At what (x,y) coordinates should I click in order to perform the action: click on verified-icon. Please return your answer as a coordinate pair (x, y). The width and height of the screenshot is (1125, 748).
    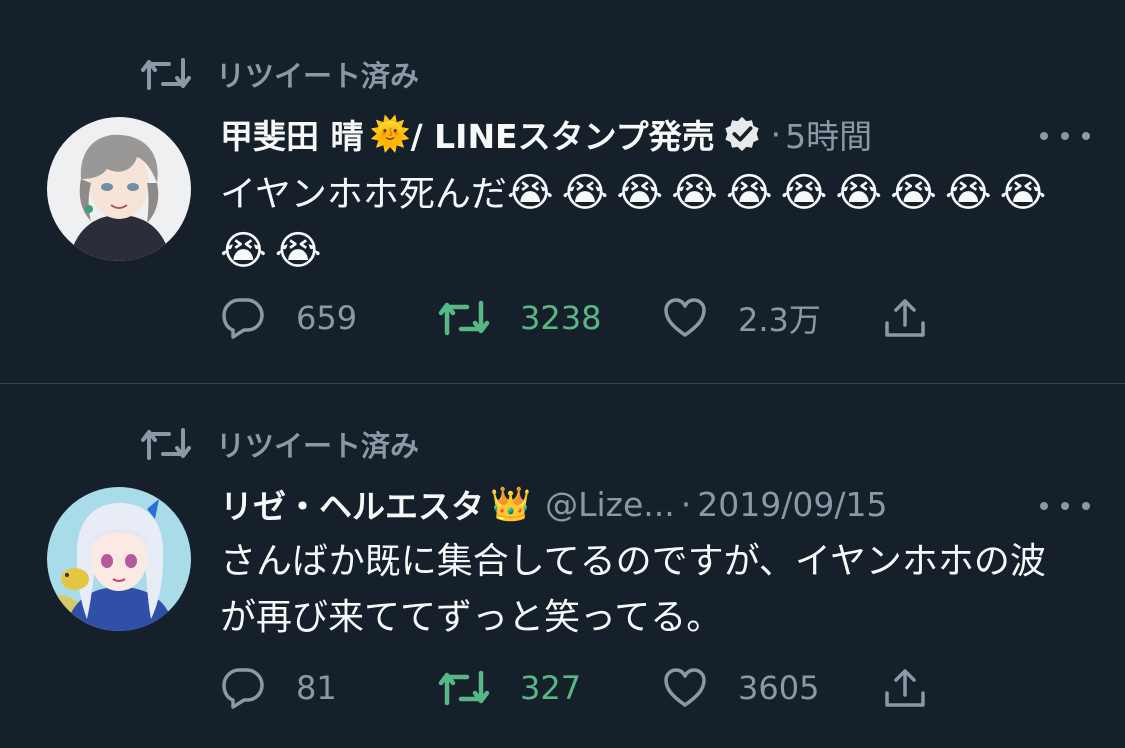
    Looking at the image, I should click on (742, 134).